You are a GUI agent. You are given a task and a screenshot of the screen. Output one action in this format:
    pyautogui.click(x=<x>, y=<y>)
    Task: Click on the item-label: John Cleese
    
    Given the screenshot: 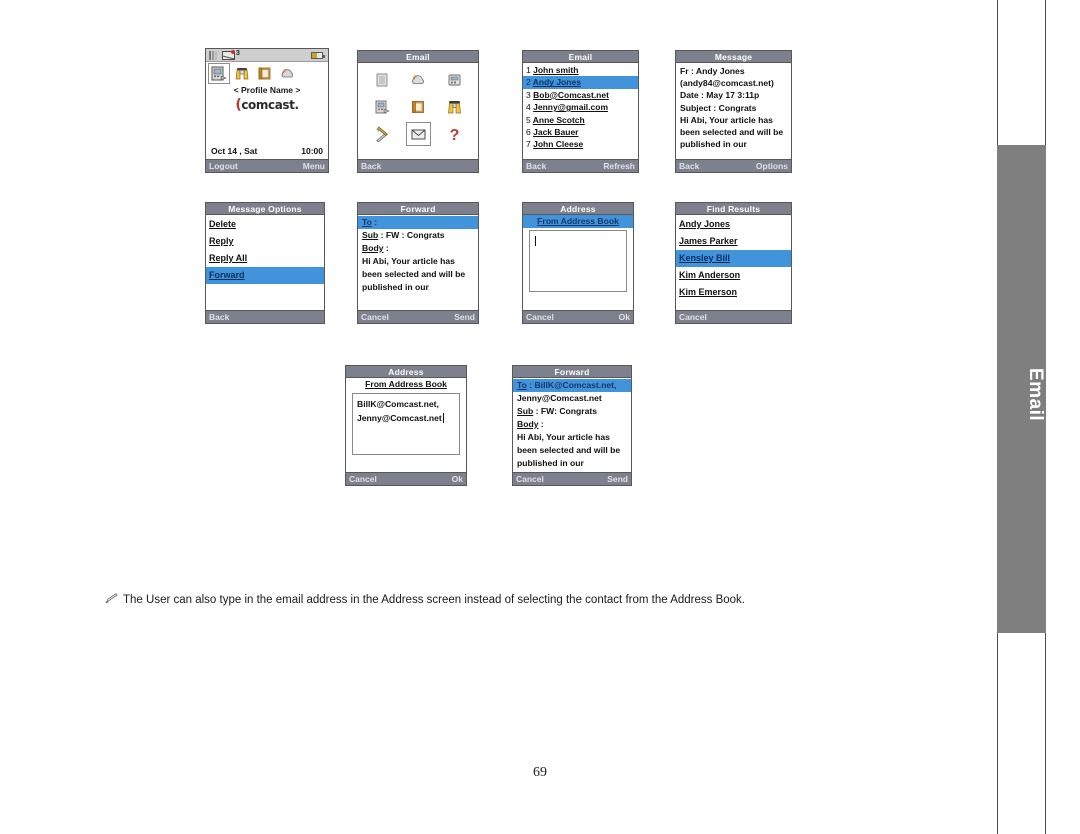 What is the action you would take?
    pyautogui.click(x=558, y=144)
    